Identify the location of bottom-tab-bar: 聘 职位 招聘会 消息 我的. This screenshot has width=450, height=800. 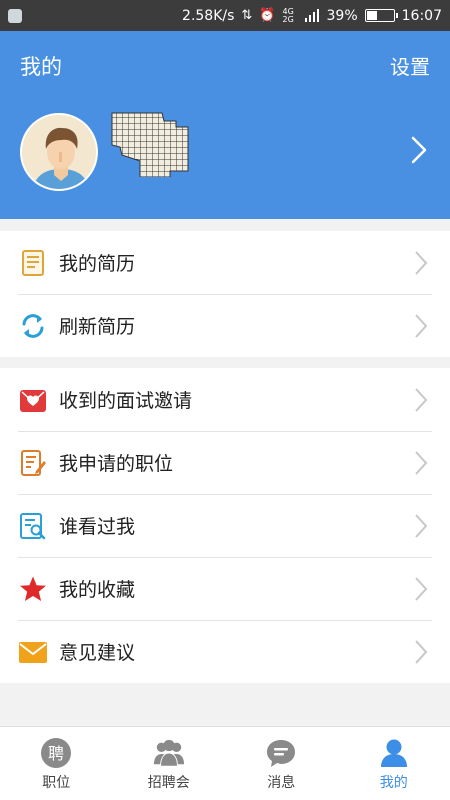
(225, 763).